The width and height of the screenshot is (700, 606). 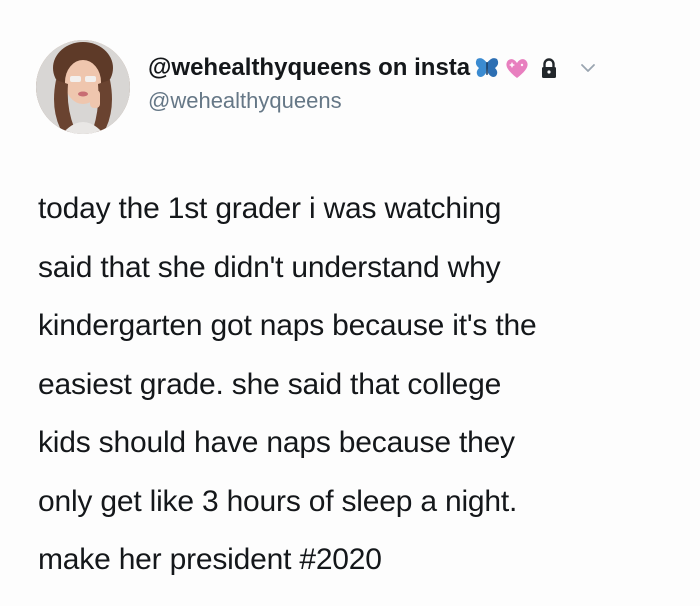 I want to click on lock-icon, so click(x=549, y=68).